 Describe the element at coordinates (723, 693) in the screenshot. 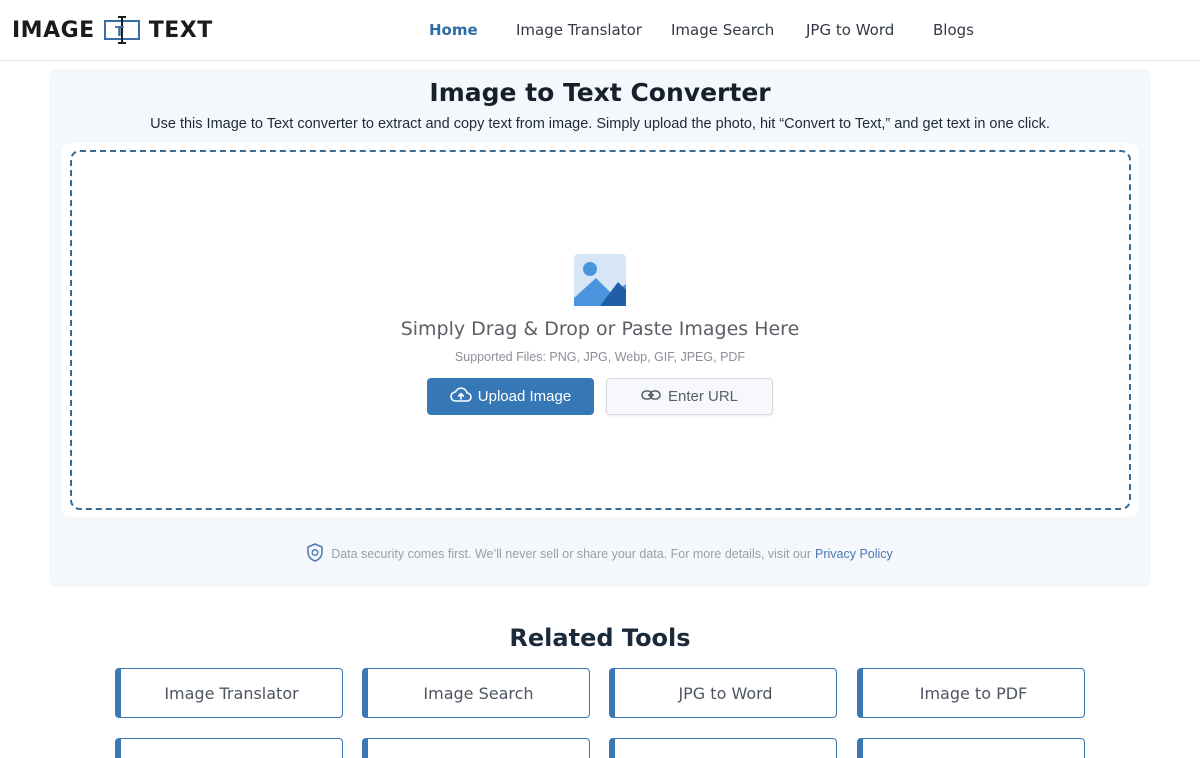

I see `tool-jpg-to-word: JPG to Word` at that location.